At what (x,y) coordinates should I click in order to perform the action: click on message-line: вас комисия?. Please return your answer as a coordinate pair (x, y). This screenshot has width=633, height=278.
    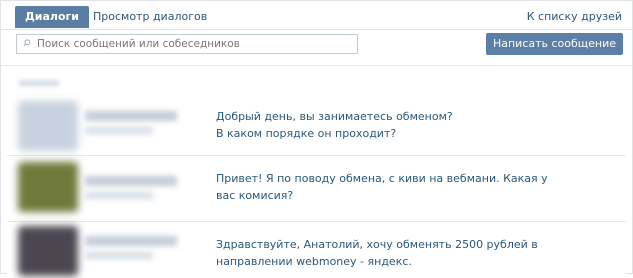
    Looking at the image, I should click on (255, 195).